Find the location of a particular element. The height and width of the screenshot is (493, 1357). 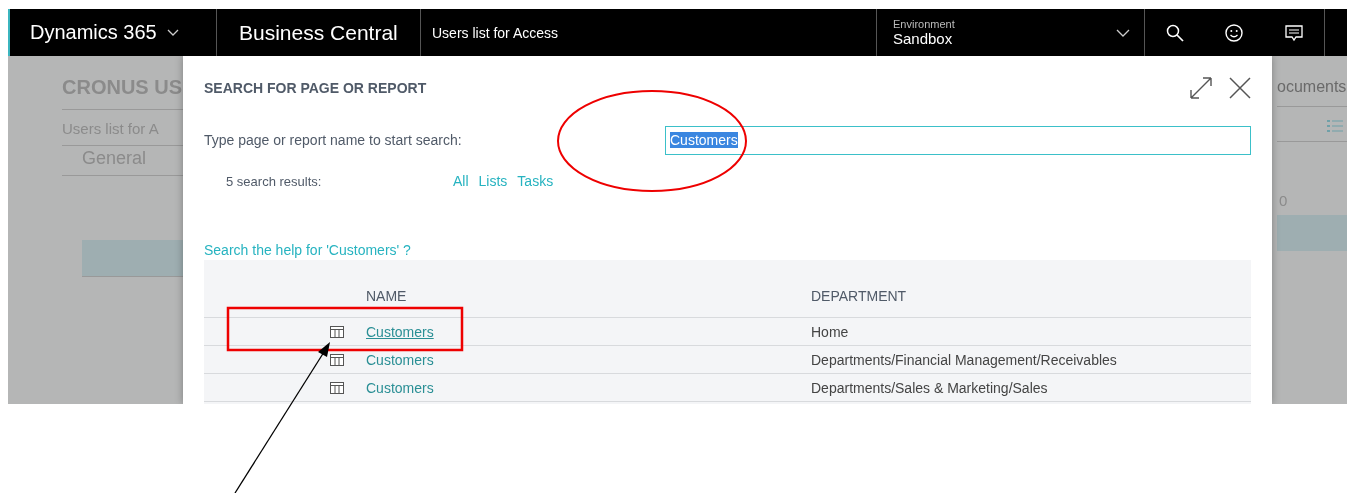

result-count: 5 search results: is located at coordinates (274, 181).